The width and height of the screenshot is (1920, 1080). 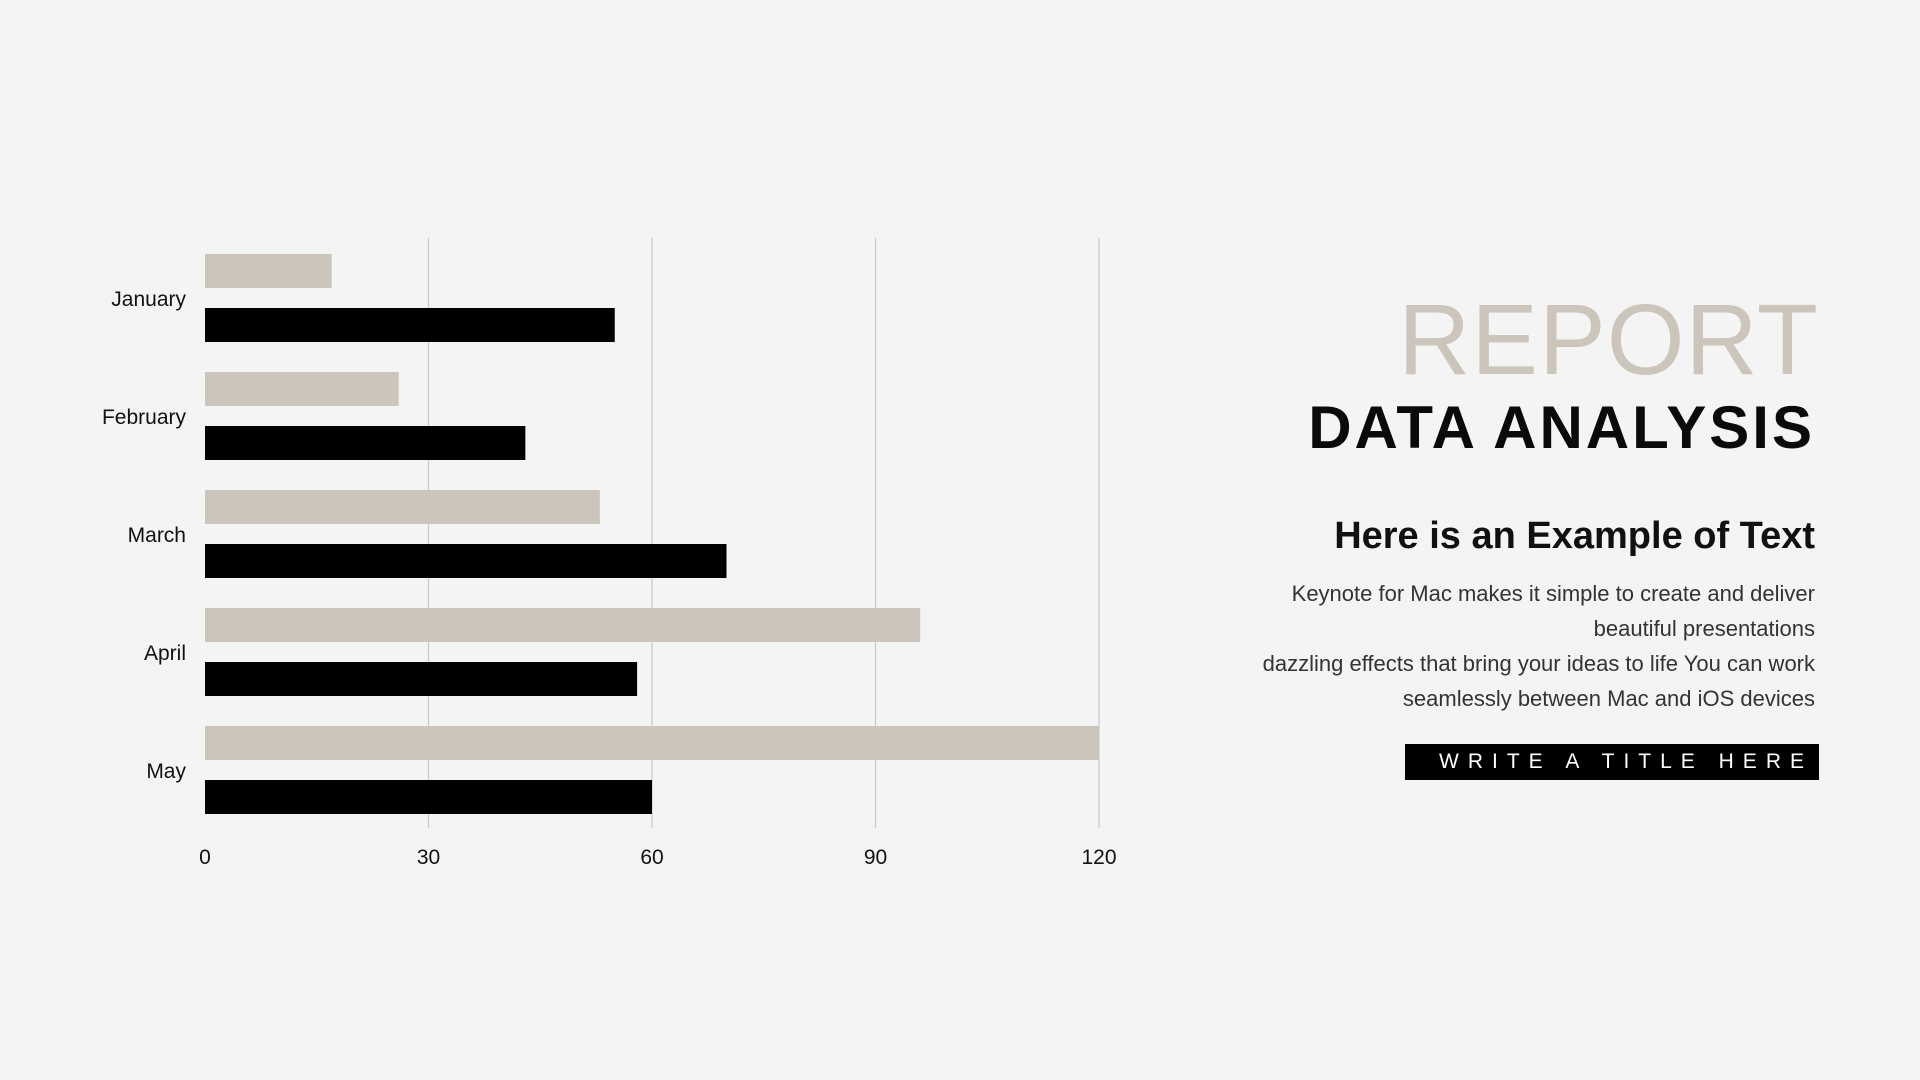 I want to click on category-label-january: January, so click(x=148, y=299).